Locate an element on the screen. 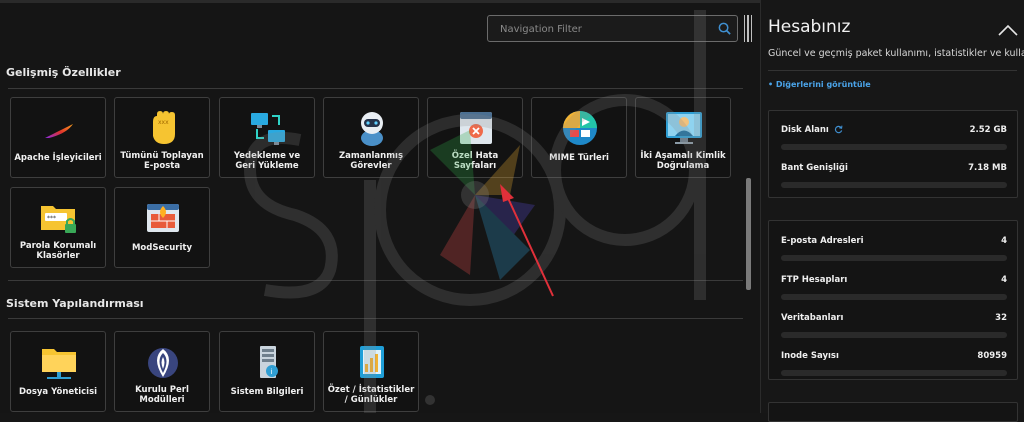 The width and height of the screenshot is (1024, 422). catch-all-hand-icon: xxx is located at coordinates (164, 127).